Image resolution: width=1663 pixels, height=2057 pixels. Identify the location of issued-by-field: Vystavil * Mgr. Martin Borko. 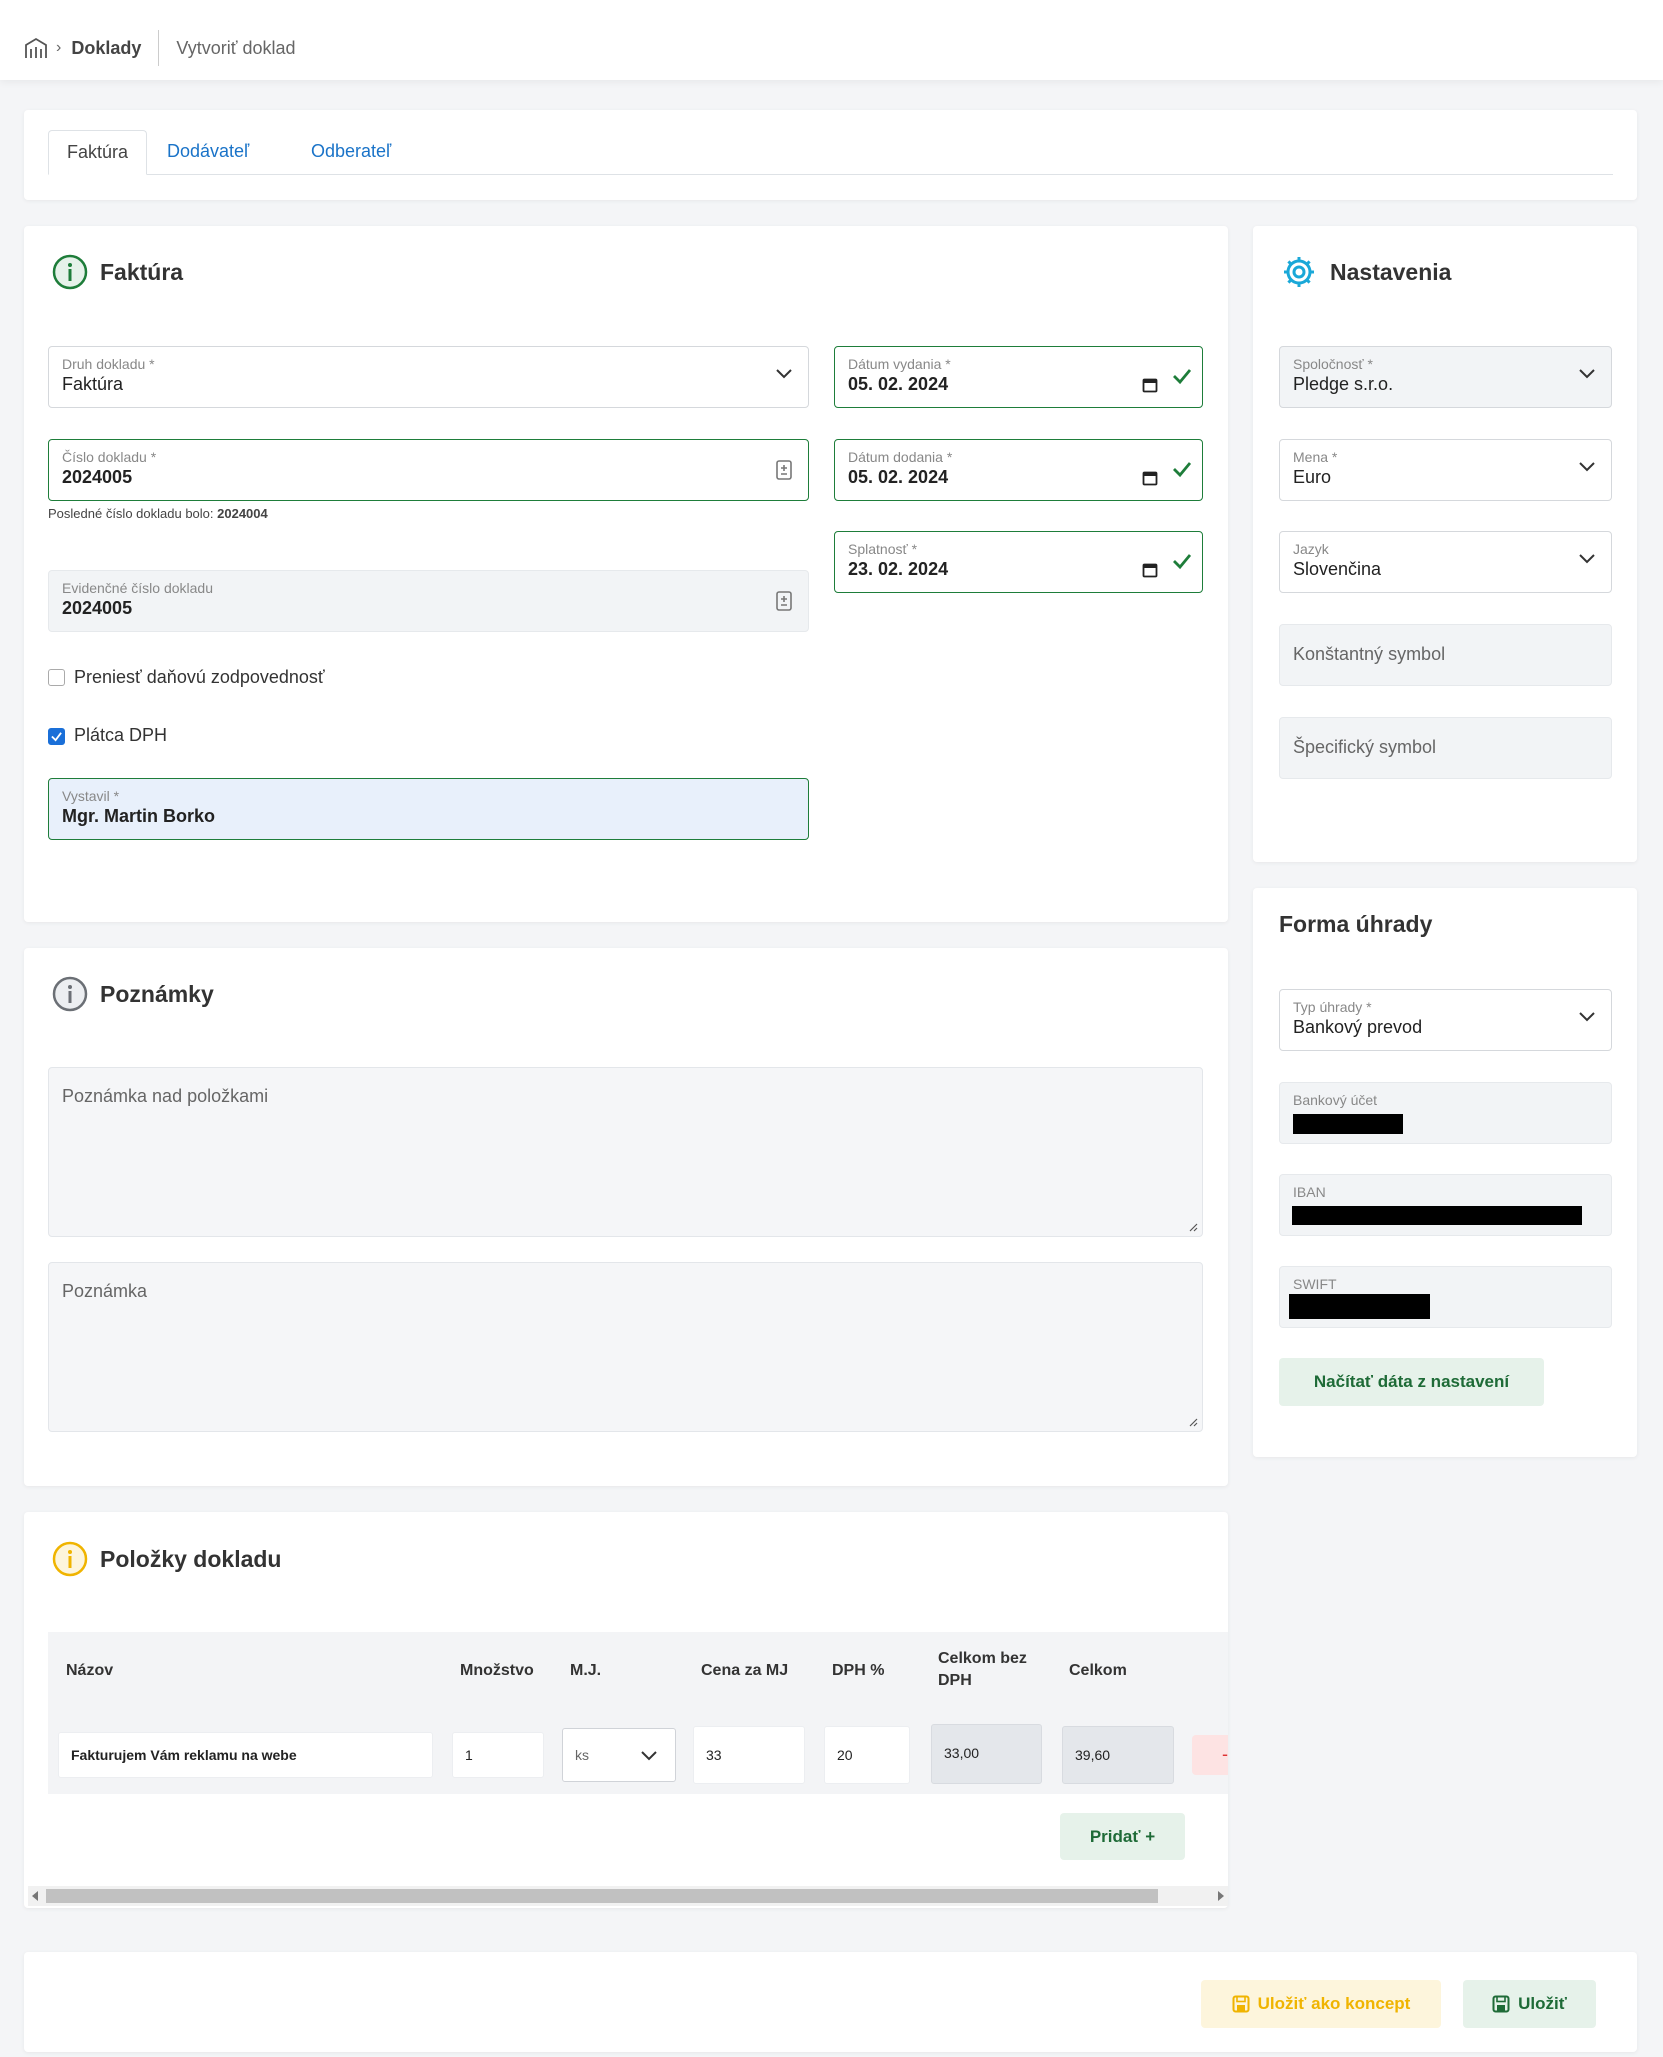
(428, 809).